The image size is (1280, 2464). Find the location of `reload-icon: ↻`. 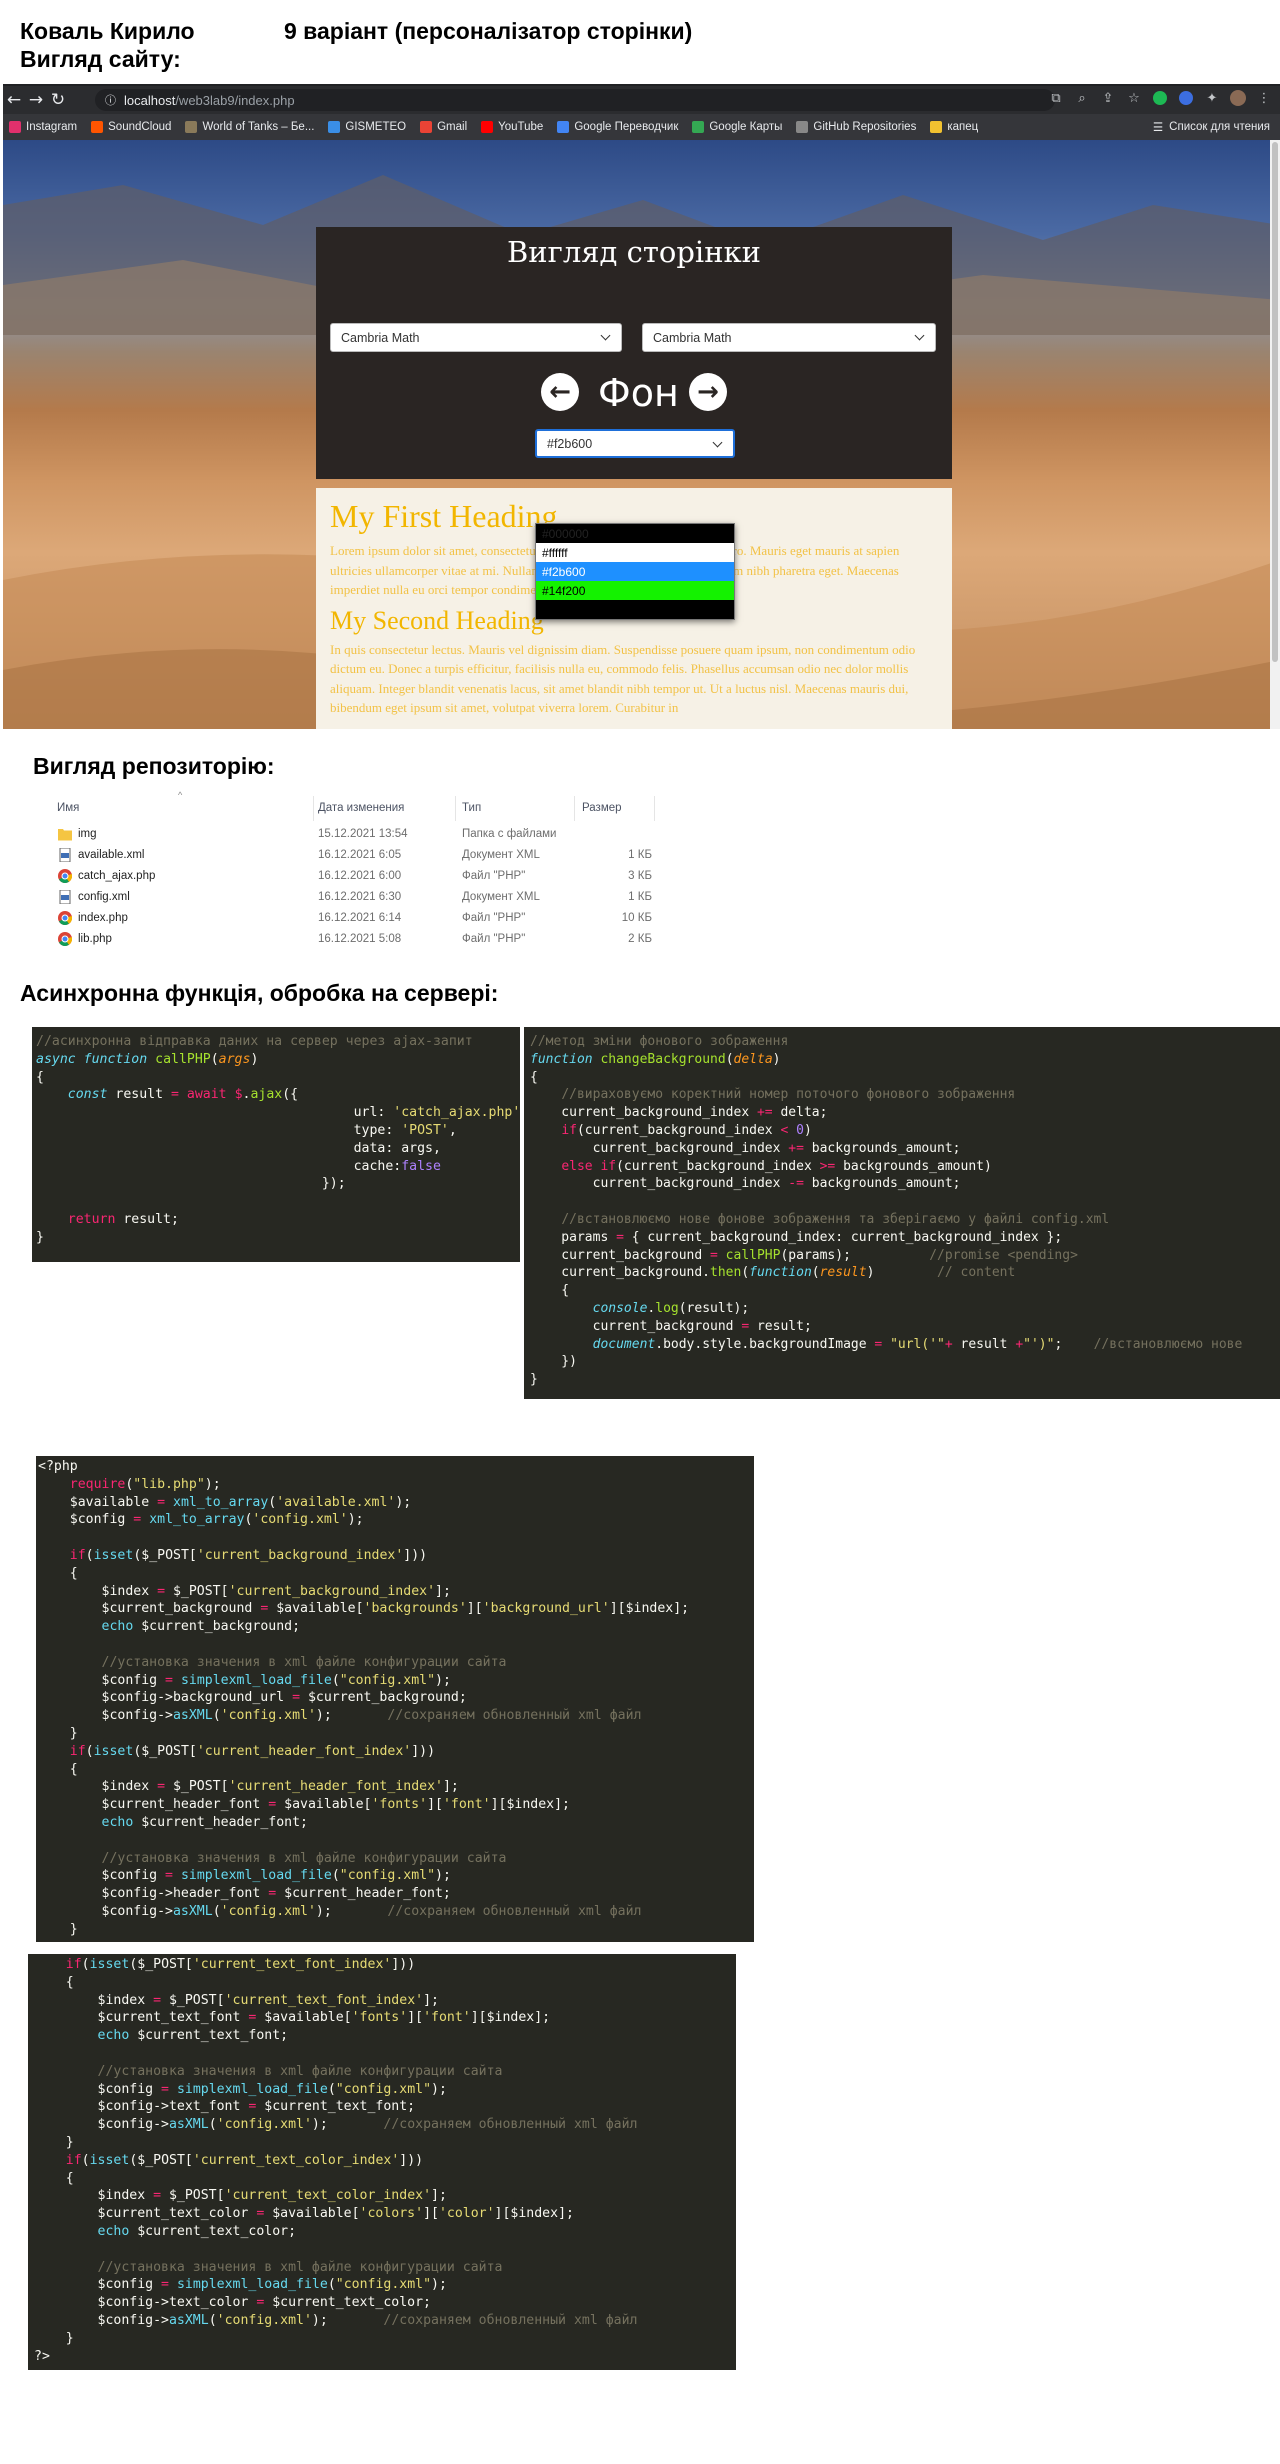

reload-icon: ↻ is located at coordinates (58, 100).